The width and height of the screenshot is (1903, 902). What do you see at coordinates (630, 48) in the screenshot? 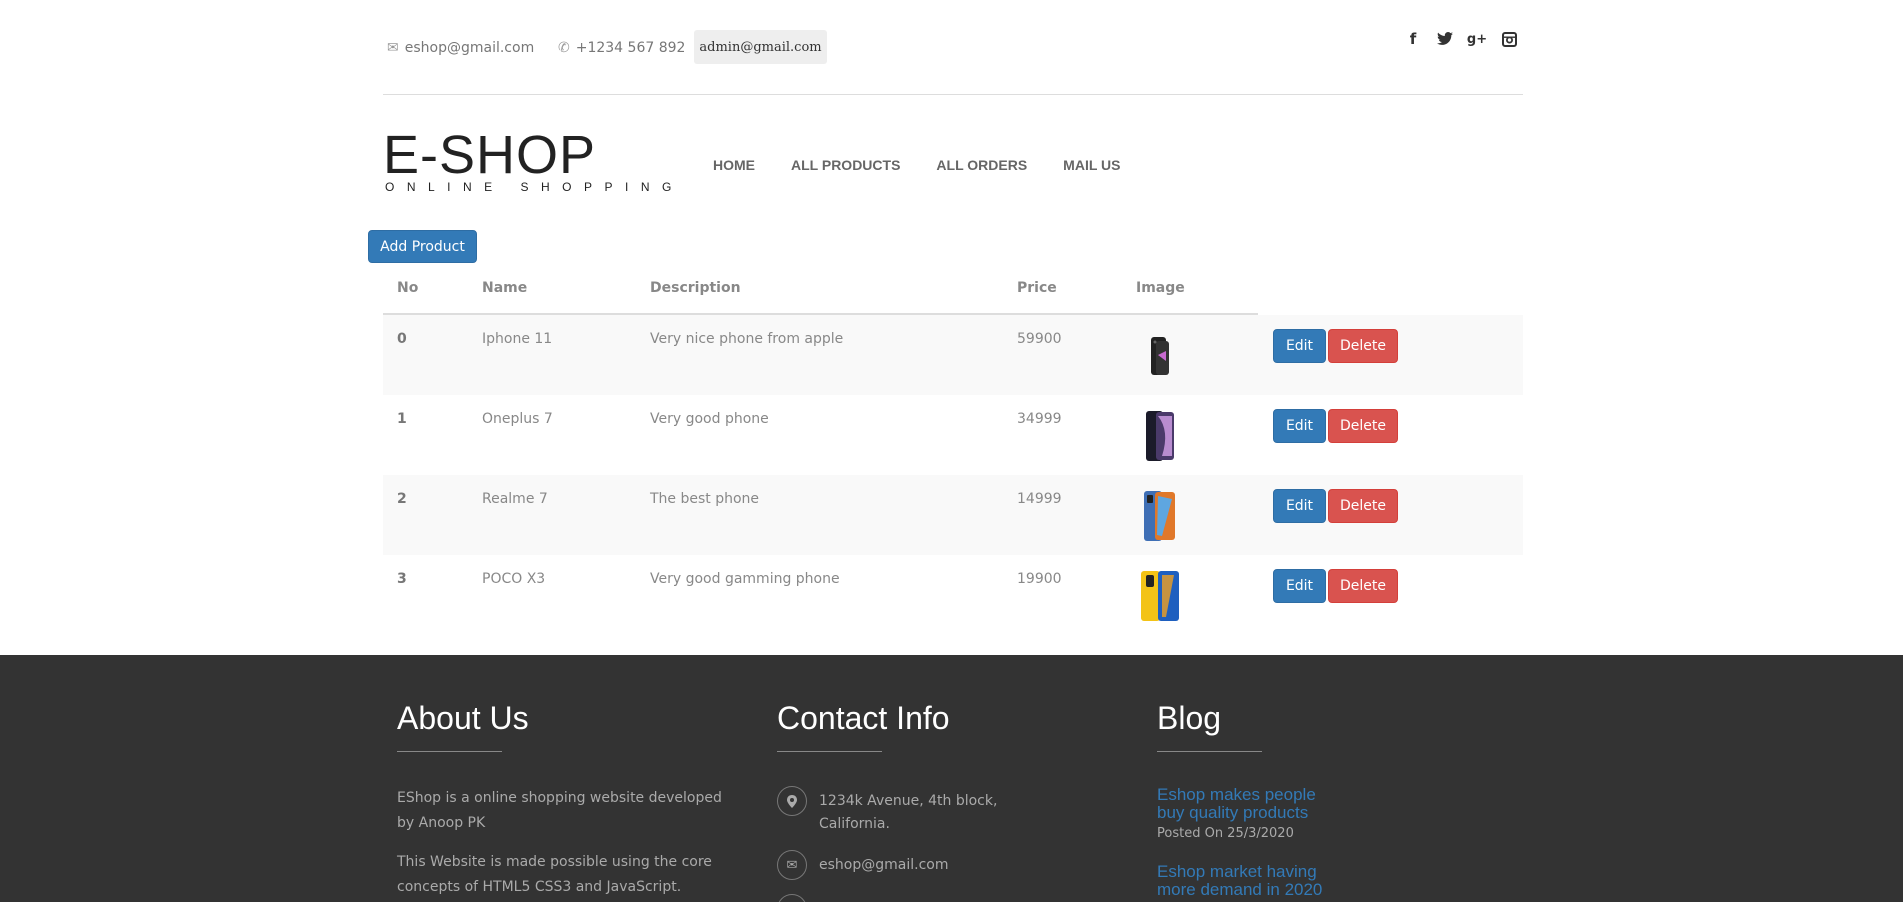
I see `top-phone-text: +1234 567 892` at bounding box center [630, 48].